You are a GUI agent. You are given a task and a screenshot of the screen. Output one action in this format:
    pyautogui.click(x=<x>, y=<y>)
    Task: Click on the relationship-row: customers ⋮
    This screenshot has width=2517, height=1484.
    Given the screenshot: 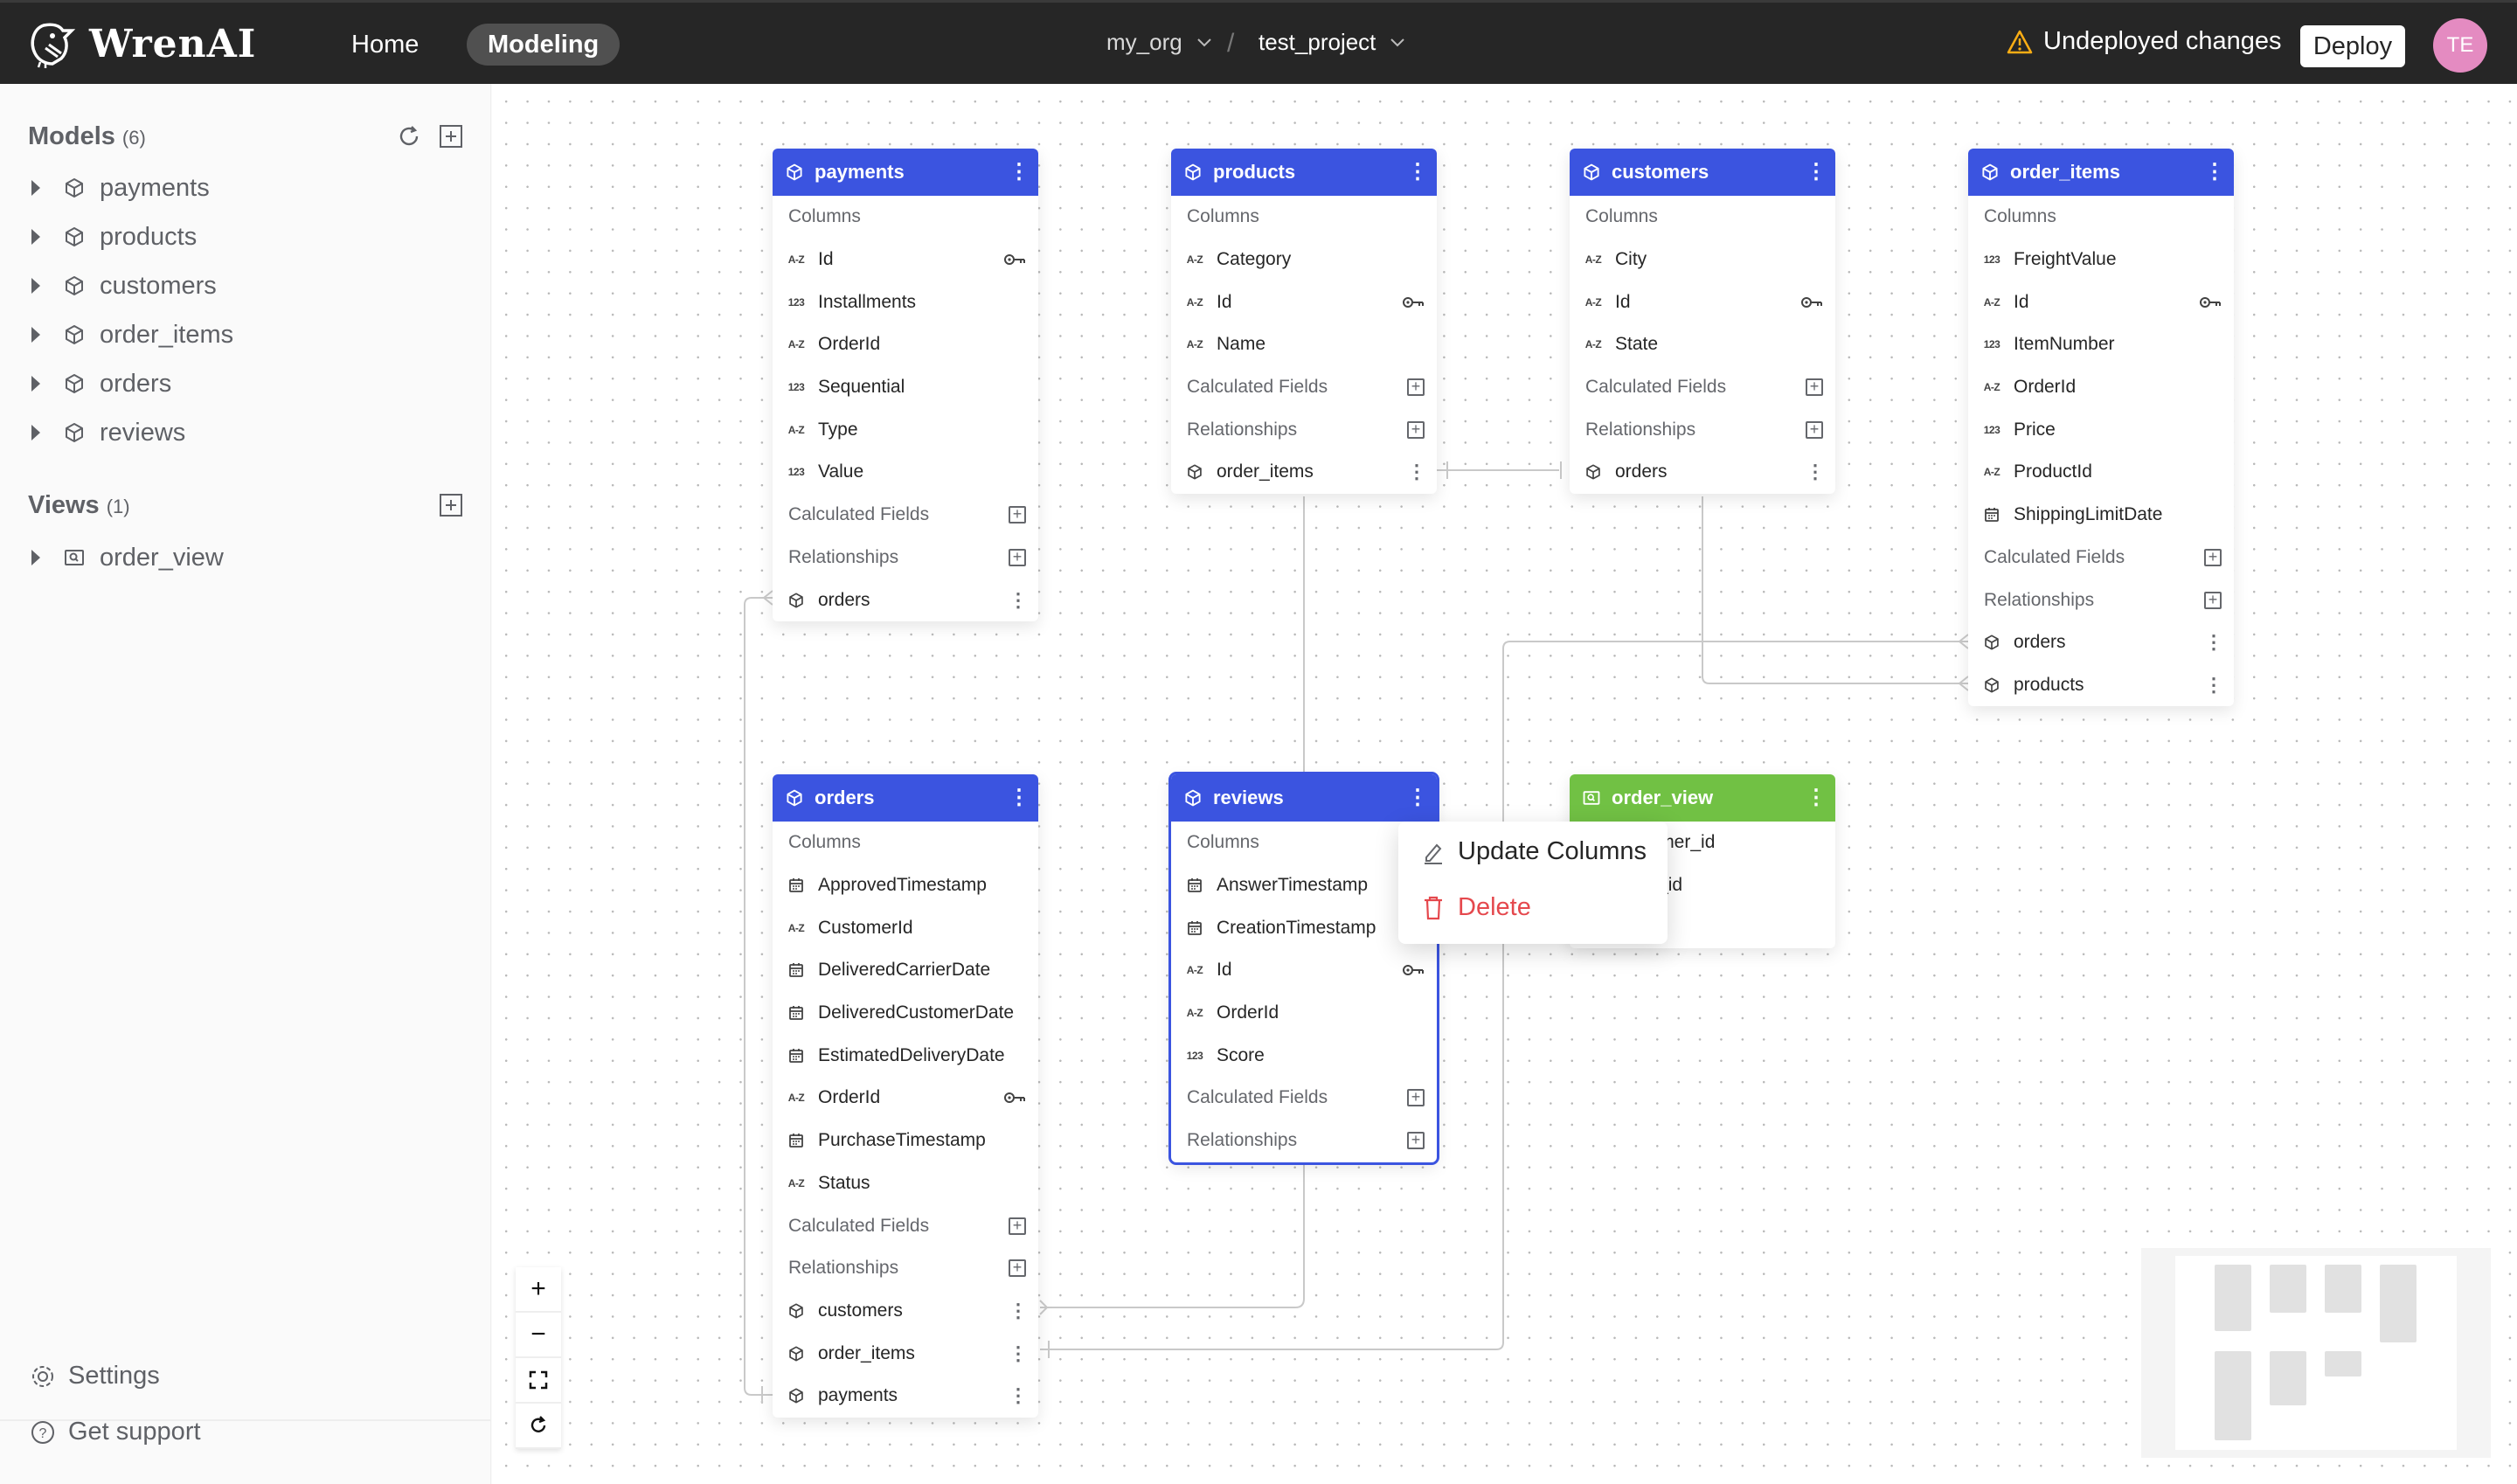 What is the action you would take?
    pyautogui.click(x=905, y=1311)
    